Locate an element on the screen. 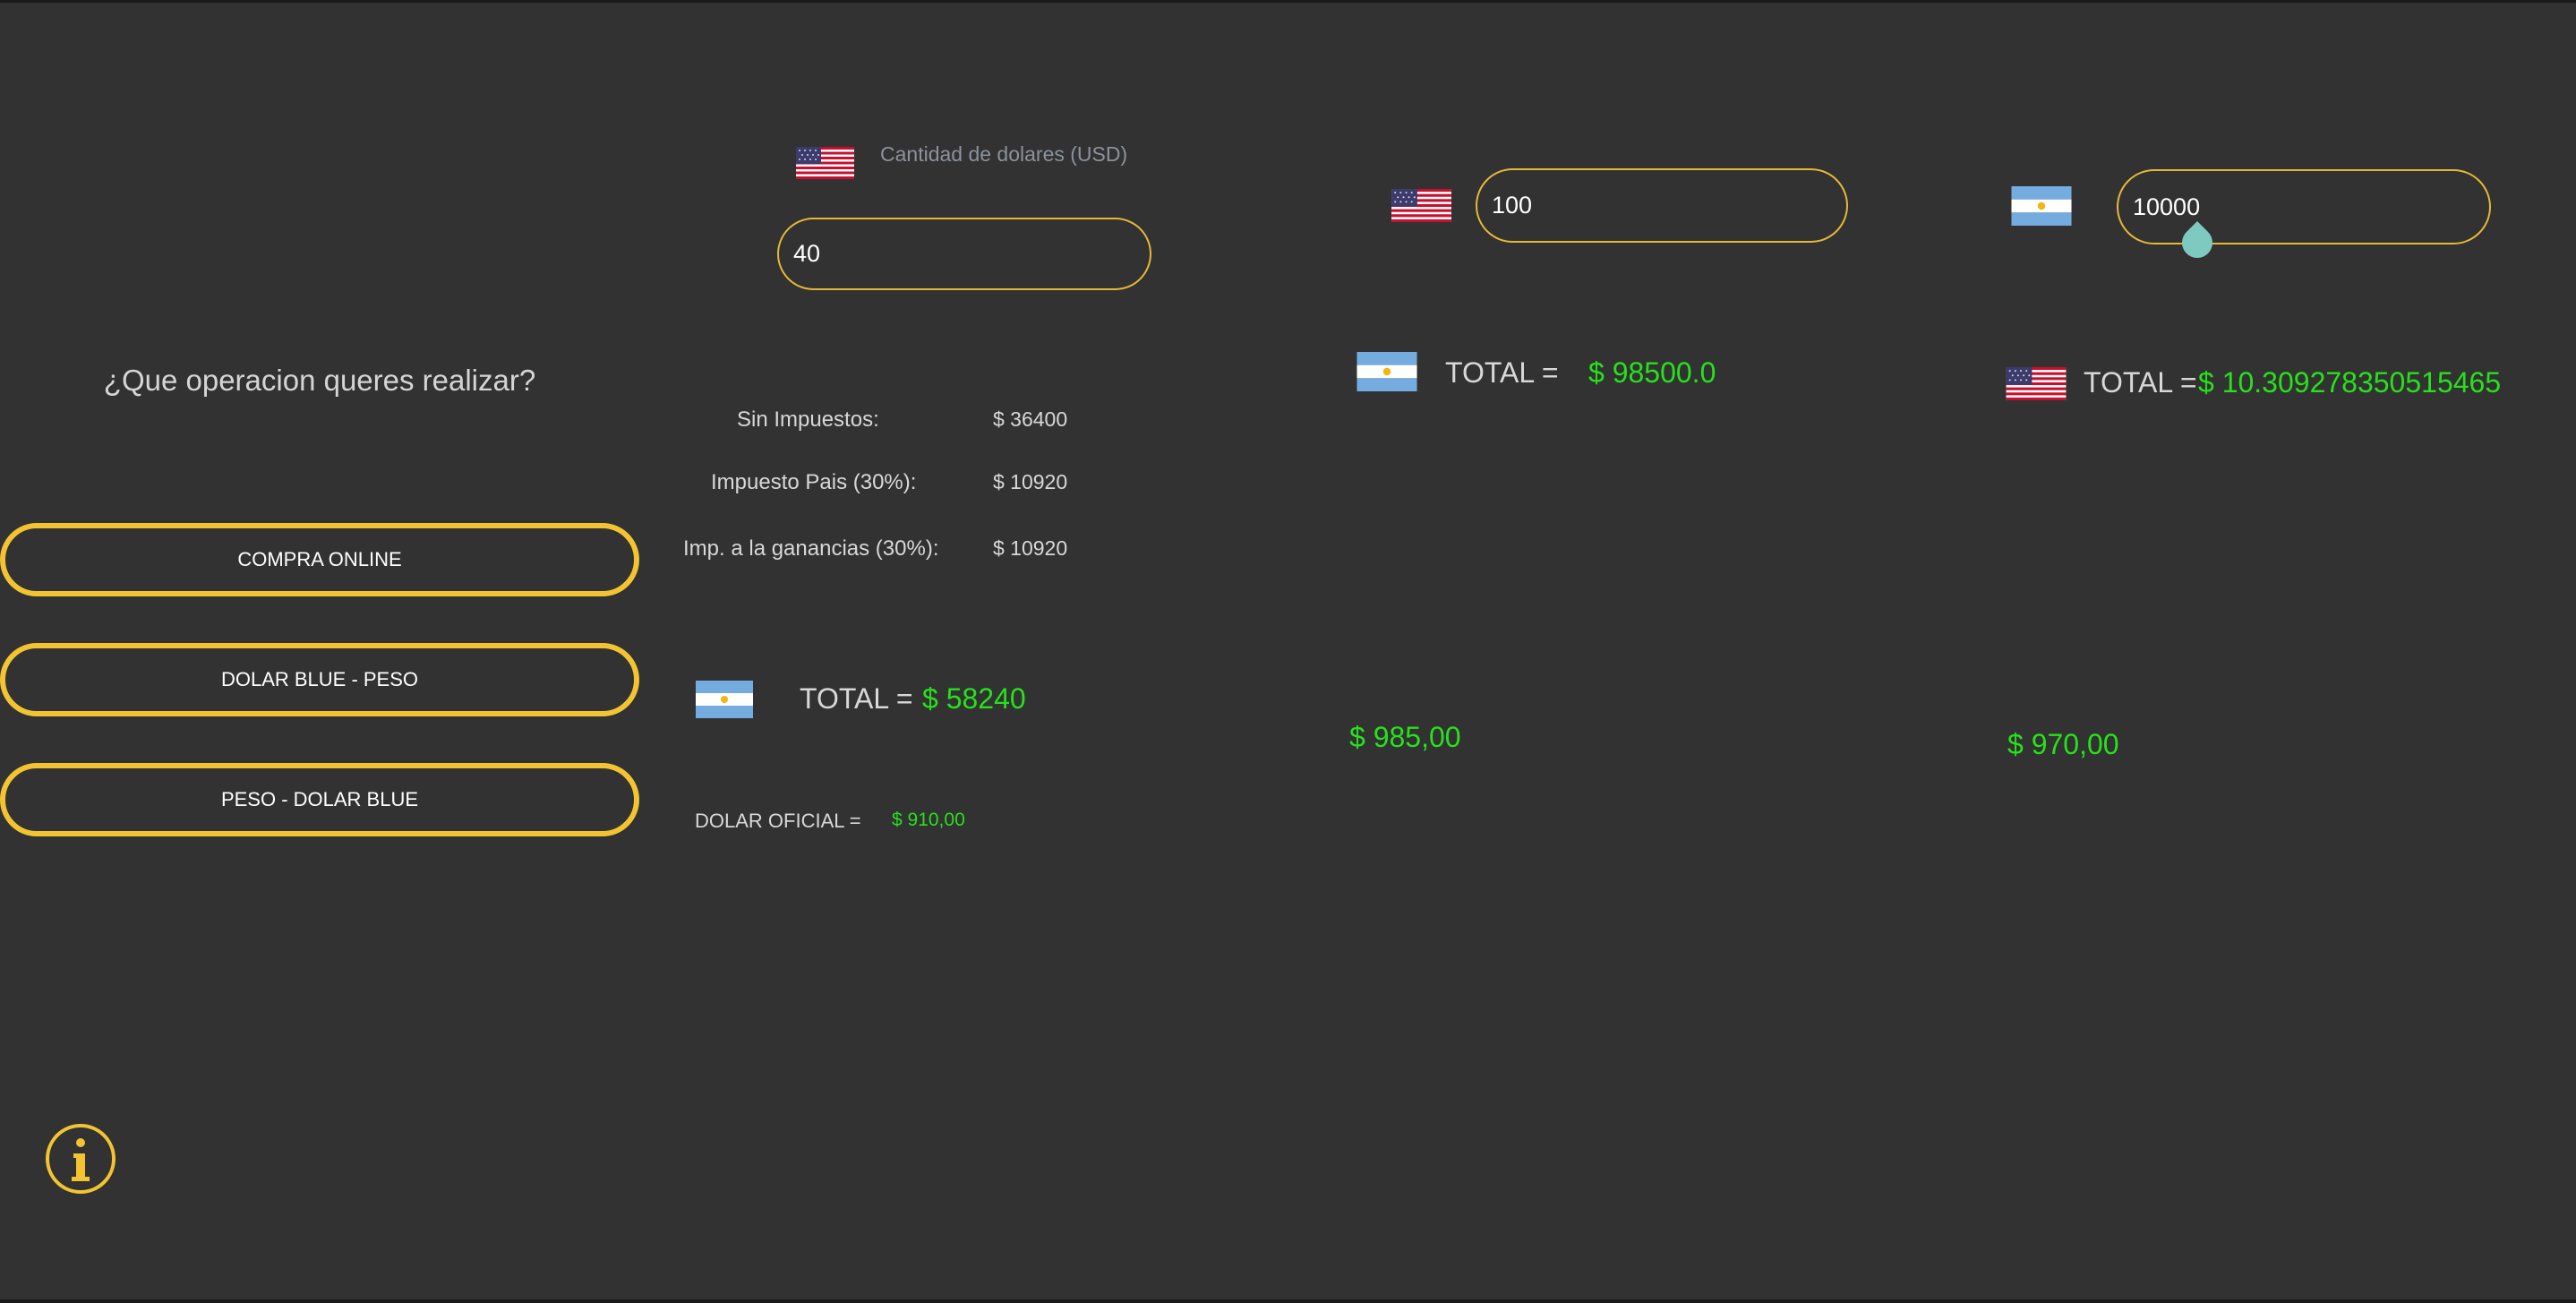 This screenshot has width=2576, height=1303. operation-question: ¿Que operacion queres realizar? is located at coordinates (319, 380).